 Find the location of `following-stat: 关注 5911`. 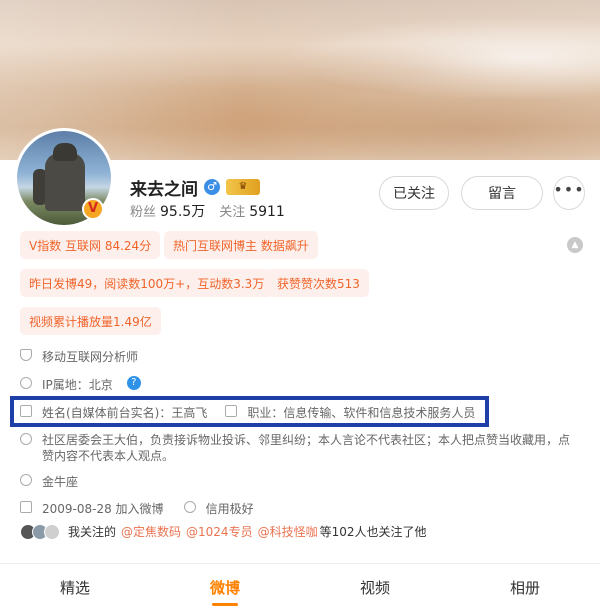

following-stat: 关注 5911 is located at coordinates (252, 211).